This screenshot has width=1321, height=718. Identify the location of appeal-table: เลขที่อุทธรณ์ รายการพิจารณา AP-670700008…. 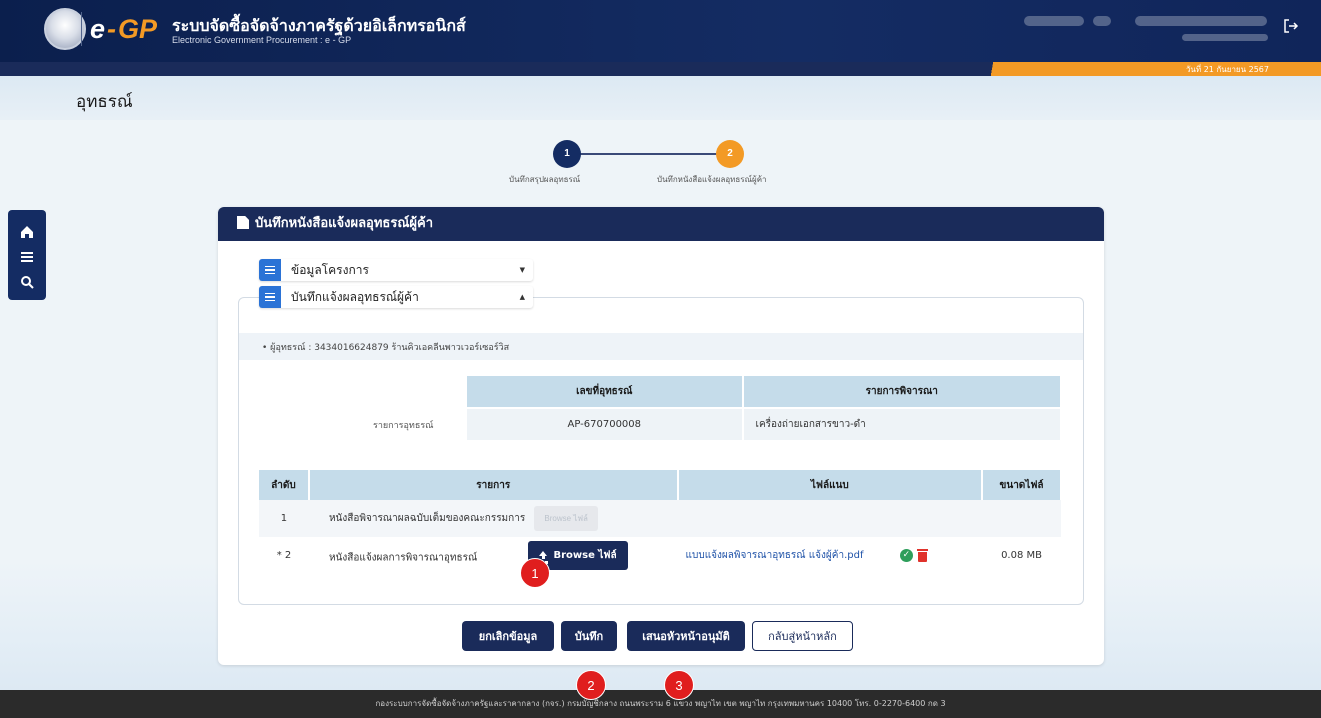
(765, 408).